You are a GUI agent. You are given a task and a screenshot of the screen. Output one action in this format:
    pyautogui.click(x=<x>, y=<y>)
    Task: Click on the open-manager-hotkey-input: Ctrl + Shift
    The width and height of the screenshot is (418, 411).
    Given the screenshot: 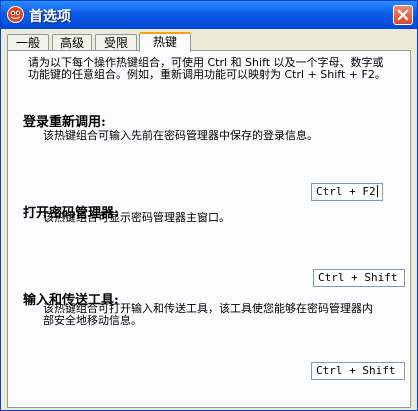 What is the action you would take?
    pyautogui.click(x=359, y=278)
    